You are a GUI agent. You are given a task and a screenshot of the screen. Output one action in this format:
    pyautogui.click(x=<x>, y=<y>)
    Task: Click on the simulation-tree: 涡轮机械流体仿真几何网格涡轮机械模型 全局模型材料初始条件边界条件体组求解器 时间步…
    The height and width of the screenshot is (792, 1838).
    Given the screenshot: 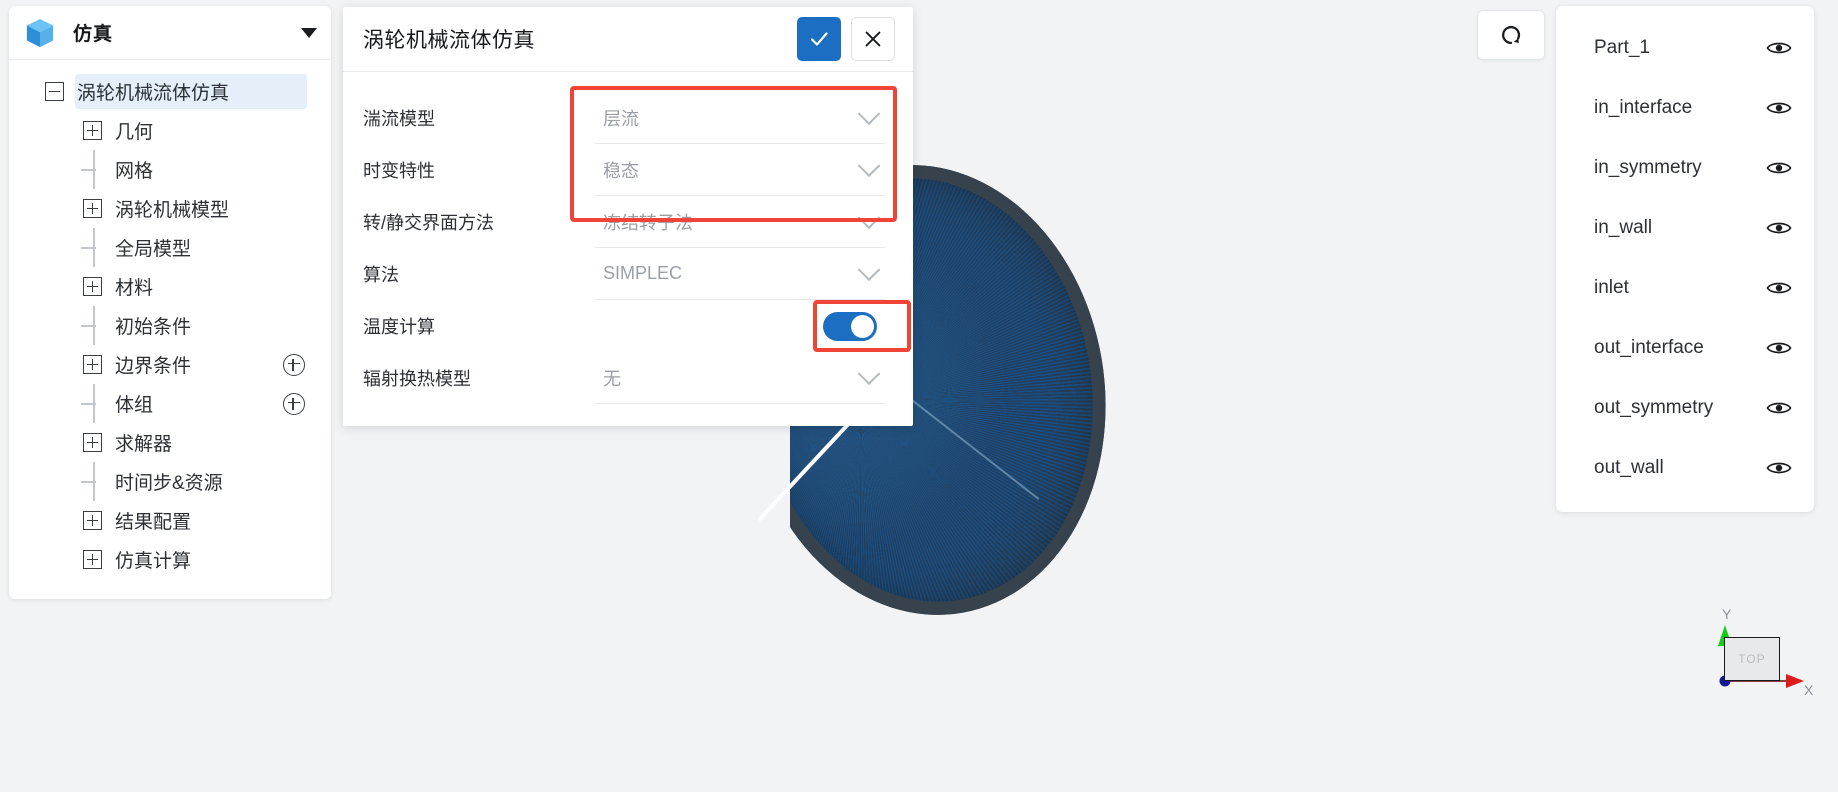 What is the action you would take?
    pyautogui.click(x=170, y=329)
    